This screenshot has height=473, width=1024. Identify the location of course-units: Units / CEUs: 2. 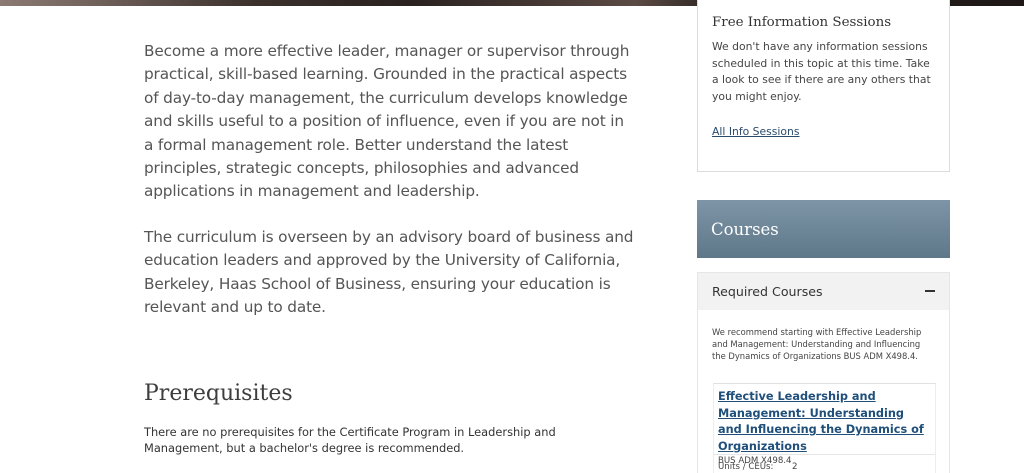
(757, 467).